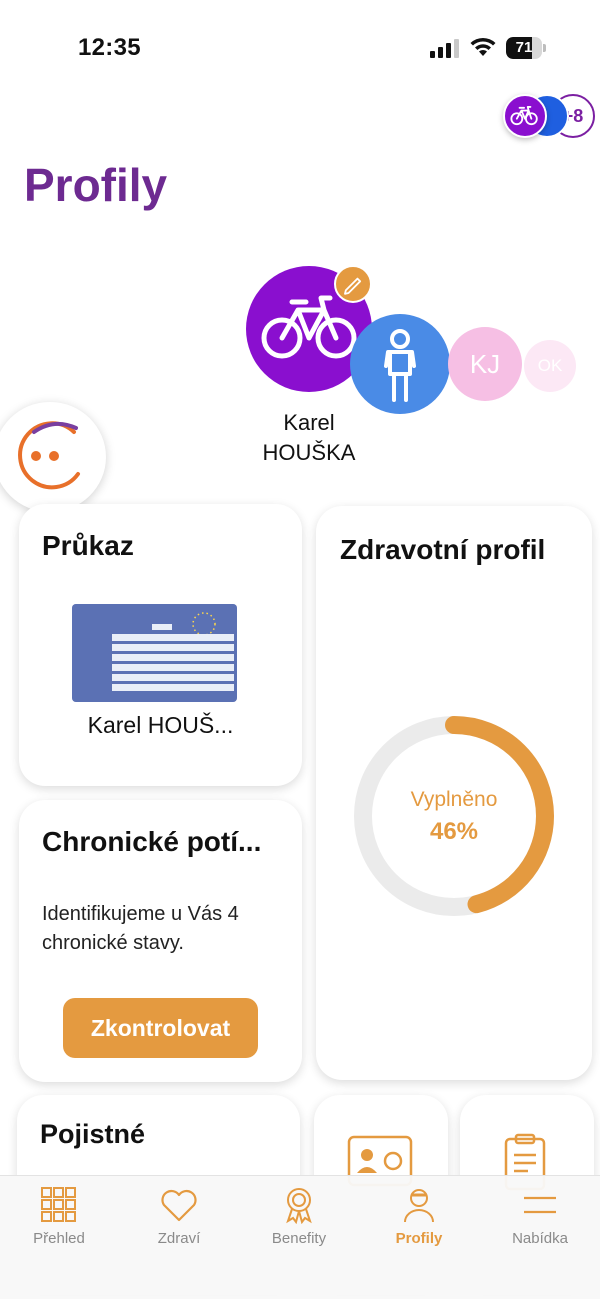 The image size is (600, 1299). I want to click on profile-completion-ring, so click(454, 816).